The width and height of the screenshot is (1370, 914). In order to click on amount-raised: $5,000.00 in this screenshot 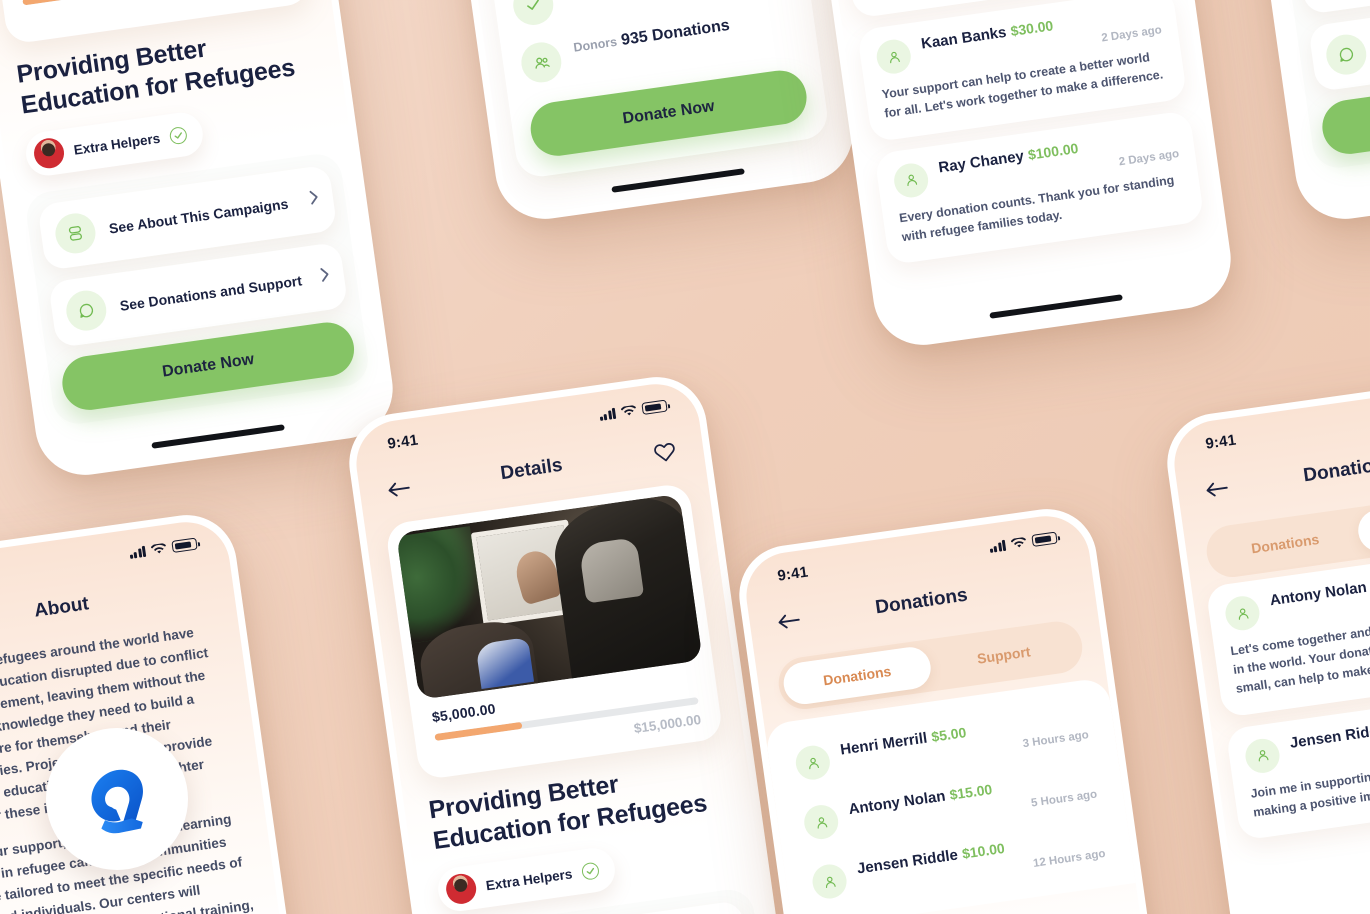, I will do `click(463, 713)`.